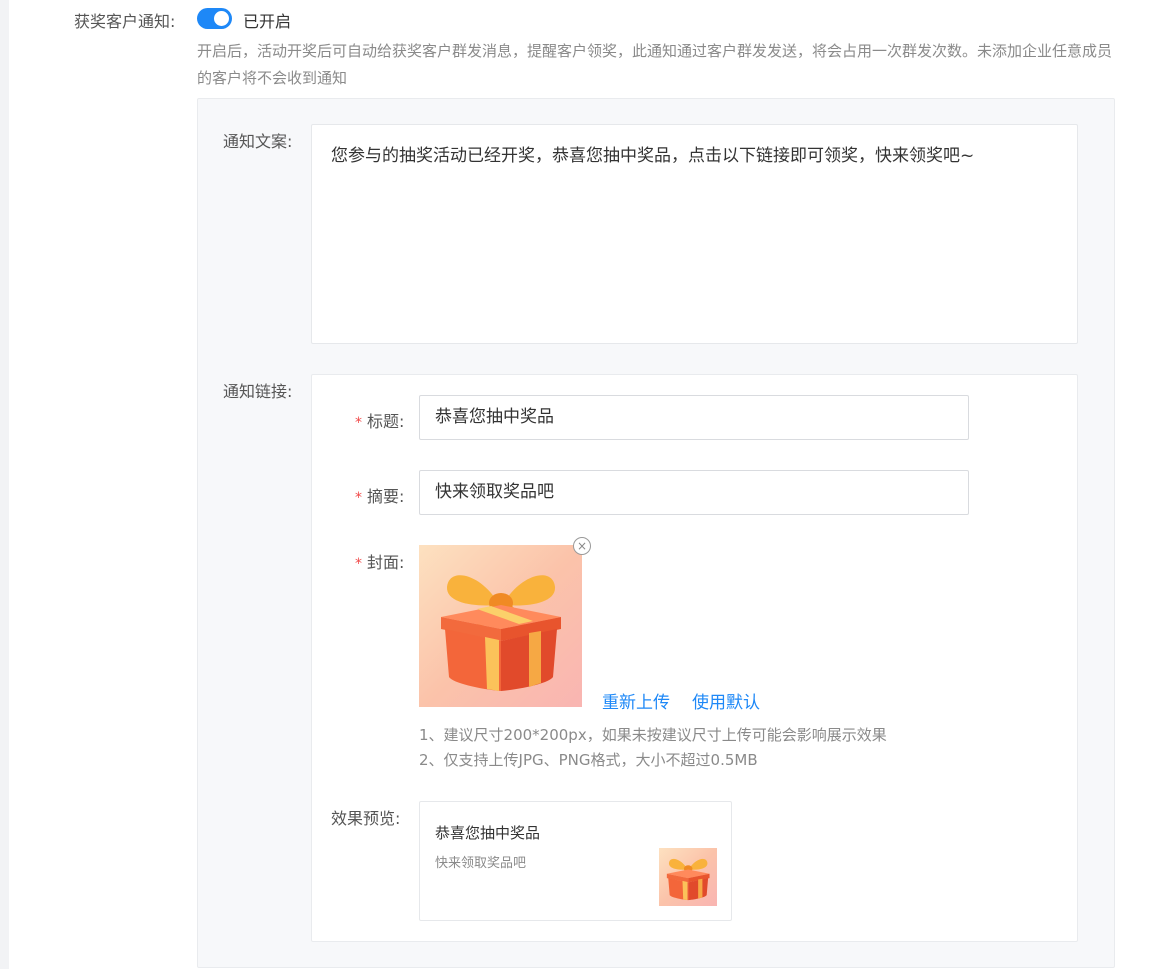  I want to click on preview-thumbnail, so click(688, 877).